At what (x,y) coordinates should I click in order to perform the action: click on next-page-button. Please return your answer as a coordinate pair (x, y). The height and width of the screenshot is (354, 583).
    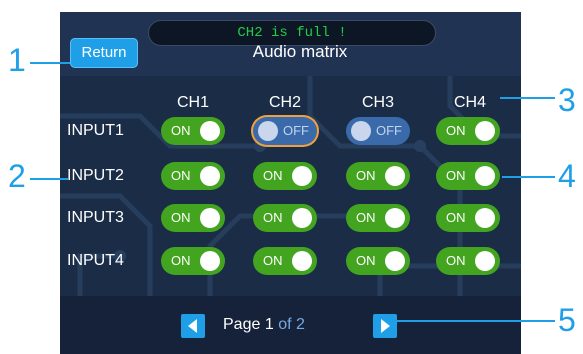
    Looking at the image, I should click on (385, 326).